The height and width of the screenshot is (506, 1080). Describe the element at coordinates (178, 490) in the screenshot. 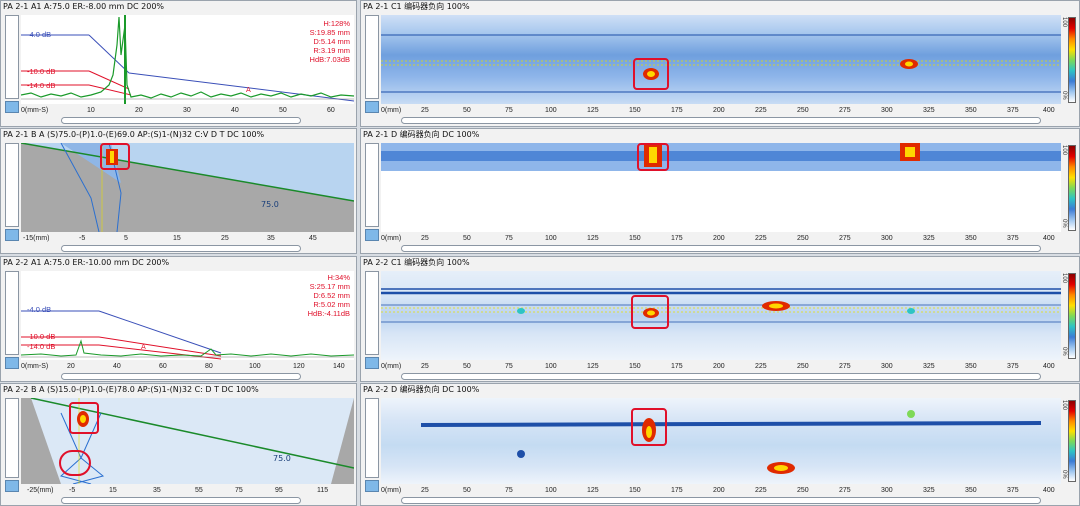

I see `x-axis-ticks: -25(mm) -5 15 35 55 75 95 115` at that location.